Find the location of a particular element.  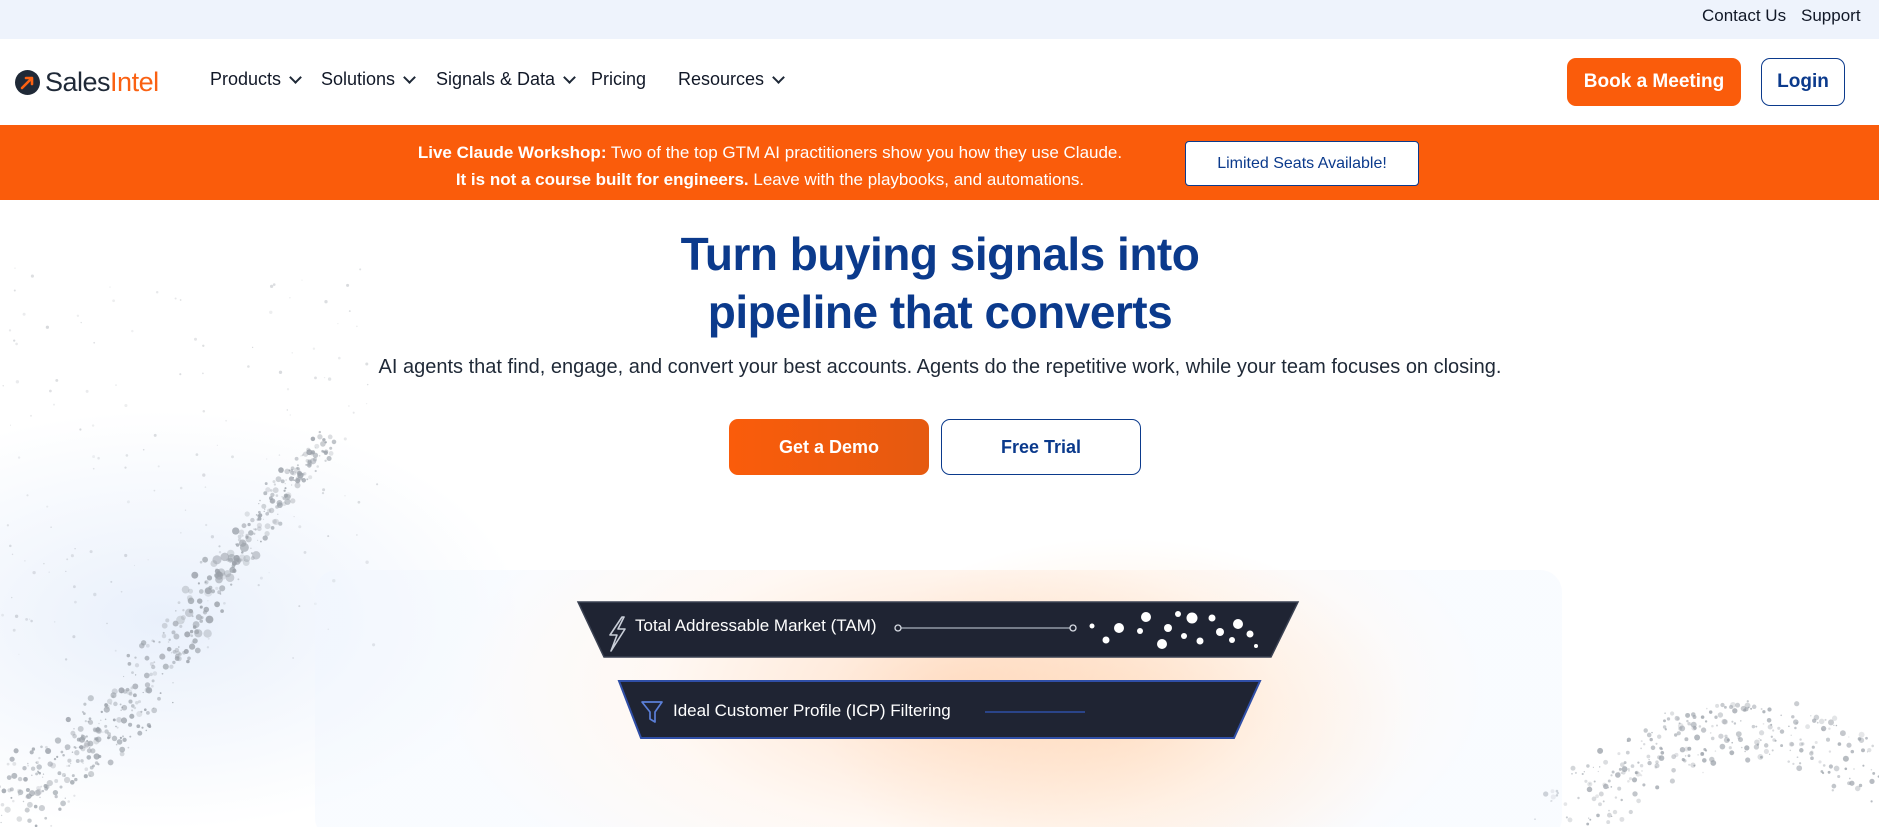

funnel-graphic is located at coordinates (938, 670).